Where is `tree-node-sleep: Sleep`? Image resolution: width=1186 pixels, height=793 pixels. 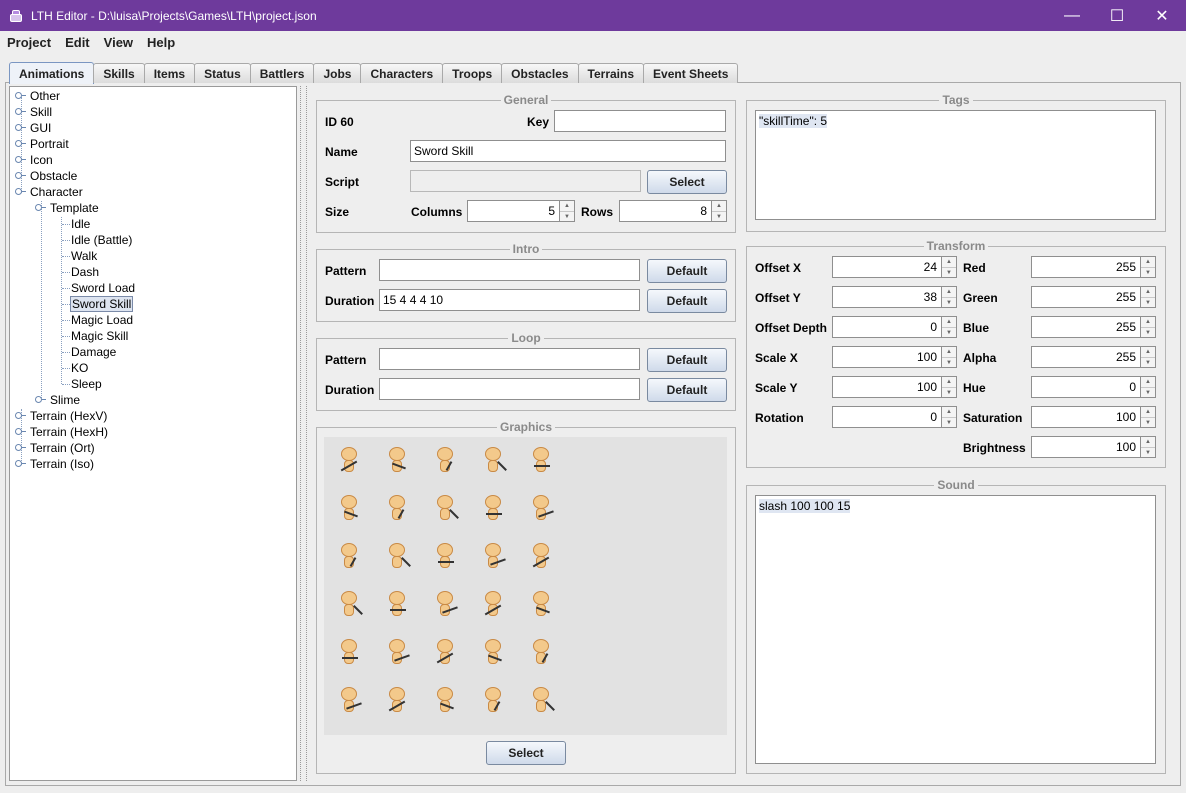
tree-node-sleep: Sleep is located at coordinates (86, 384).